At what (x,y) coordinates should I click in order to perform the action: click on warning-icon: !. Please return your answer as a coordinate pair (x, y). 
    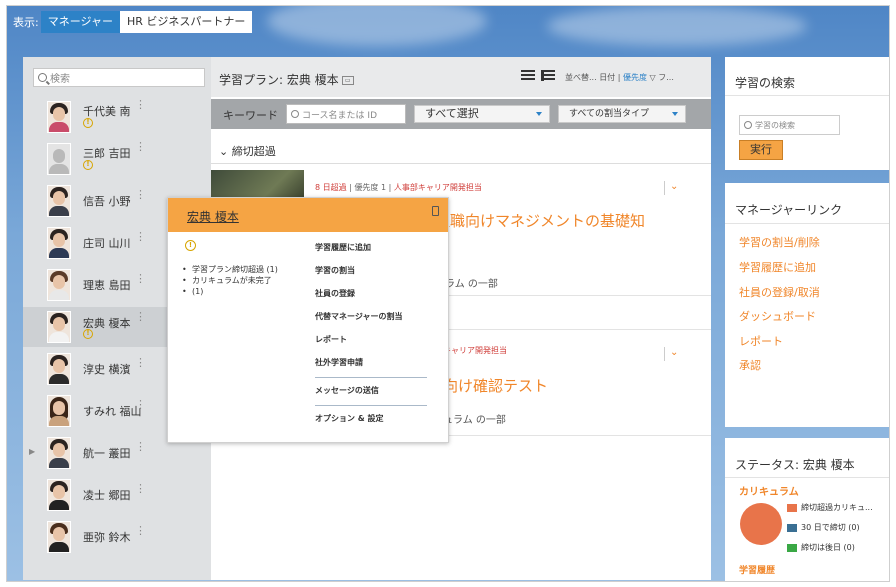
    Looking at the image, I should click on (190, 245).